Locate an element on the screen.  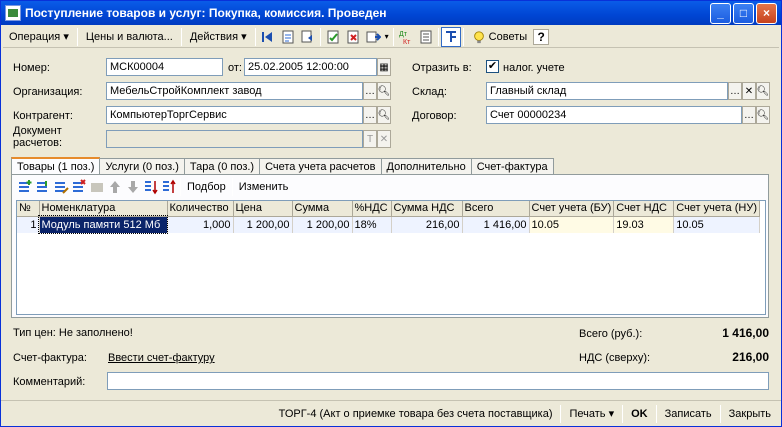
tab-settlement-accounts: Счета учета расчетов is located at coordinates (320, 166).